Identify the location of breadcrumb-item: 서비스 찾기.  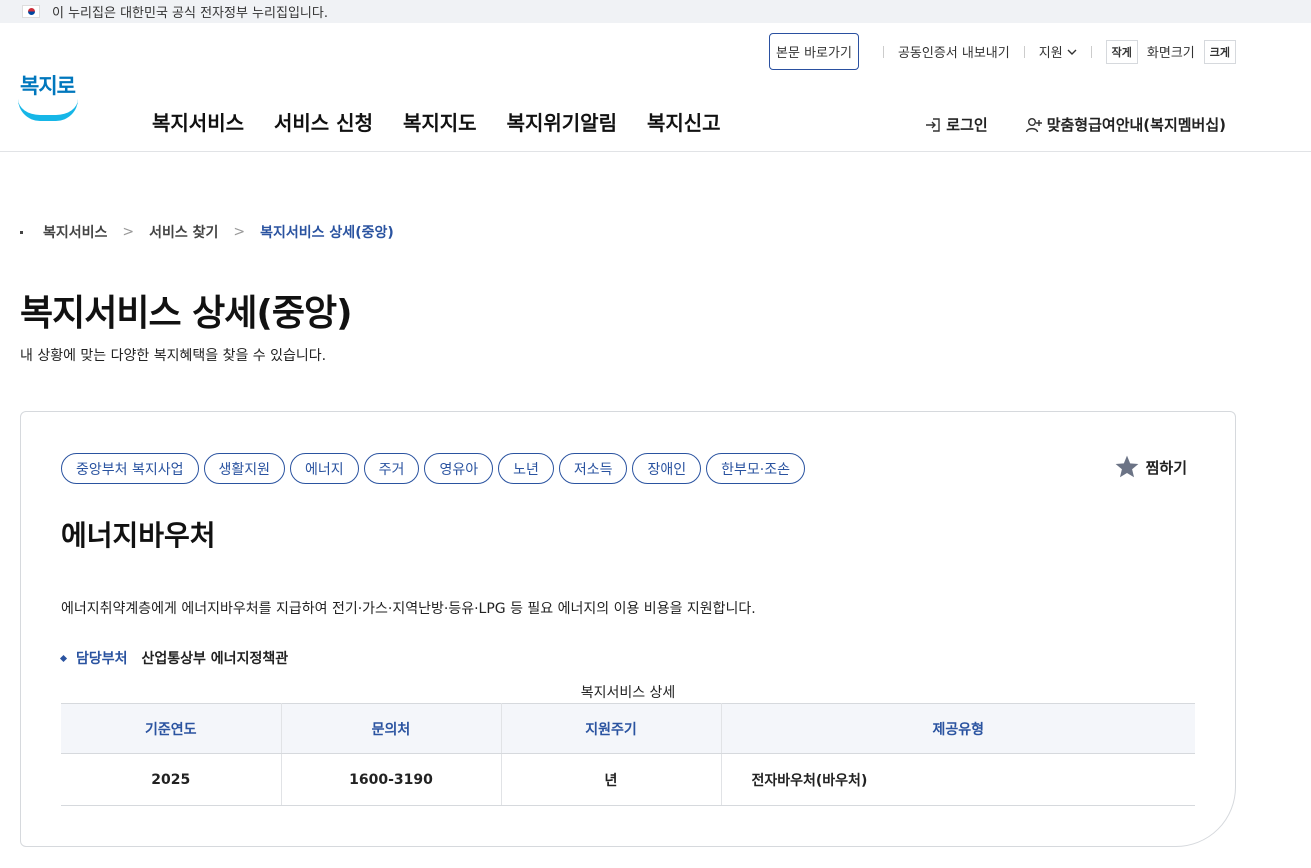
(183, 232).